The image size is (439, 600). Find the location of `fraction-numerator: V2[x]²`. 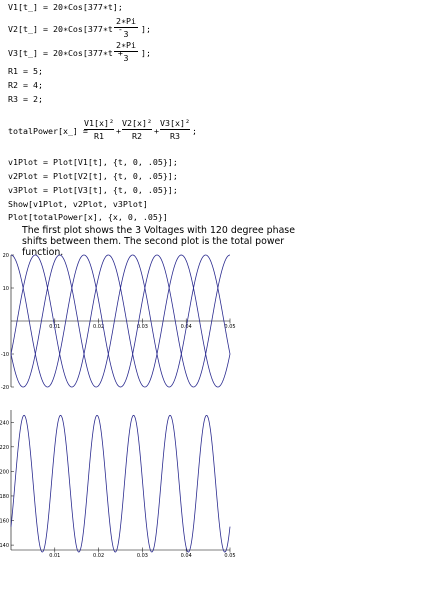

fraction-numerator: V2[x]² is located at coordinates (137, 123).